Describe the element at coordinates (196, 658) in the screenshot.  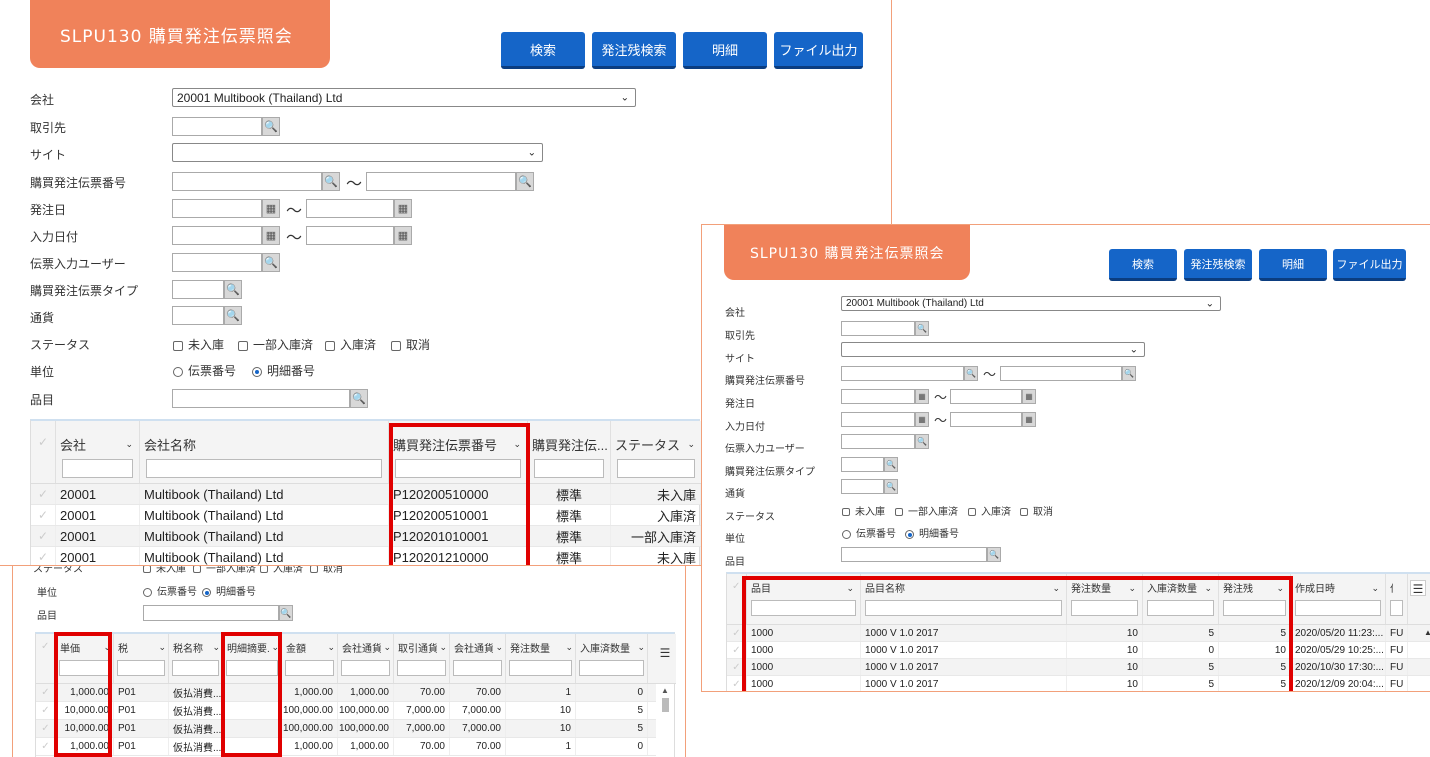
I see `col-header: 税名称 ⌄` at that location.